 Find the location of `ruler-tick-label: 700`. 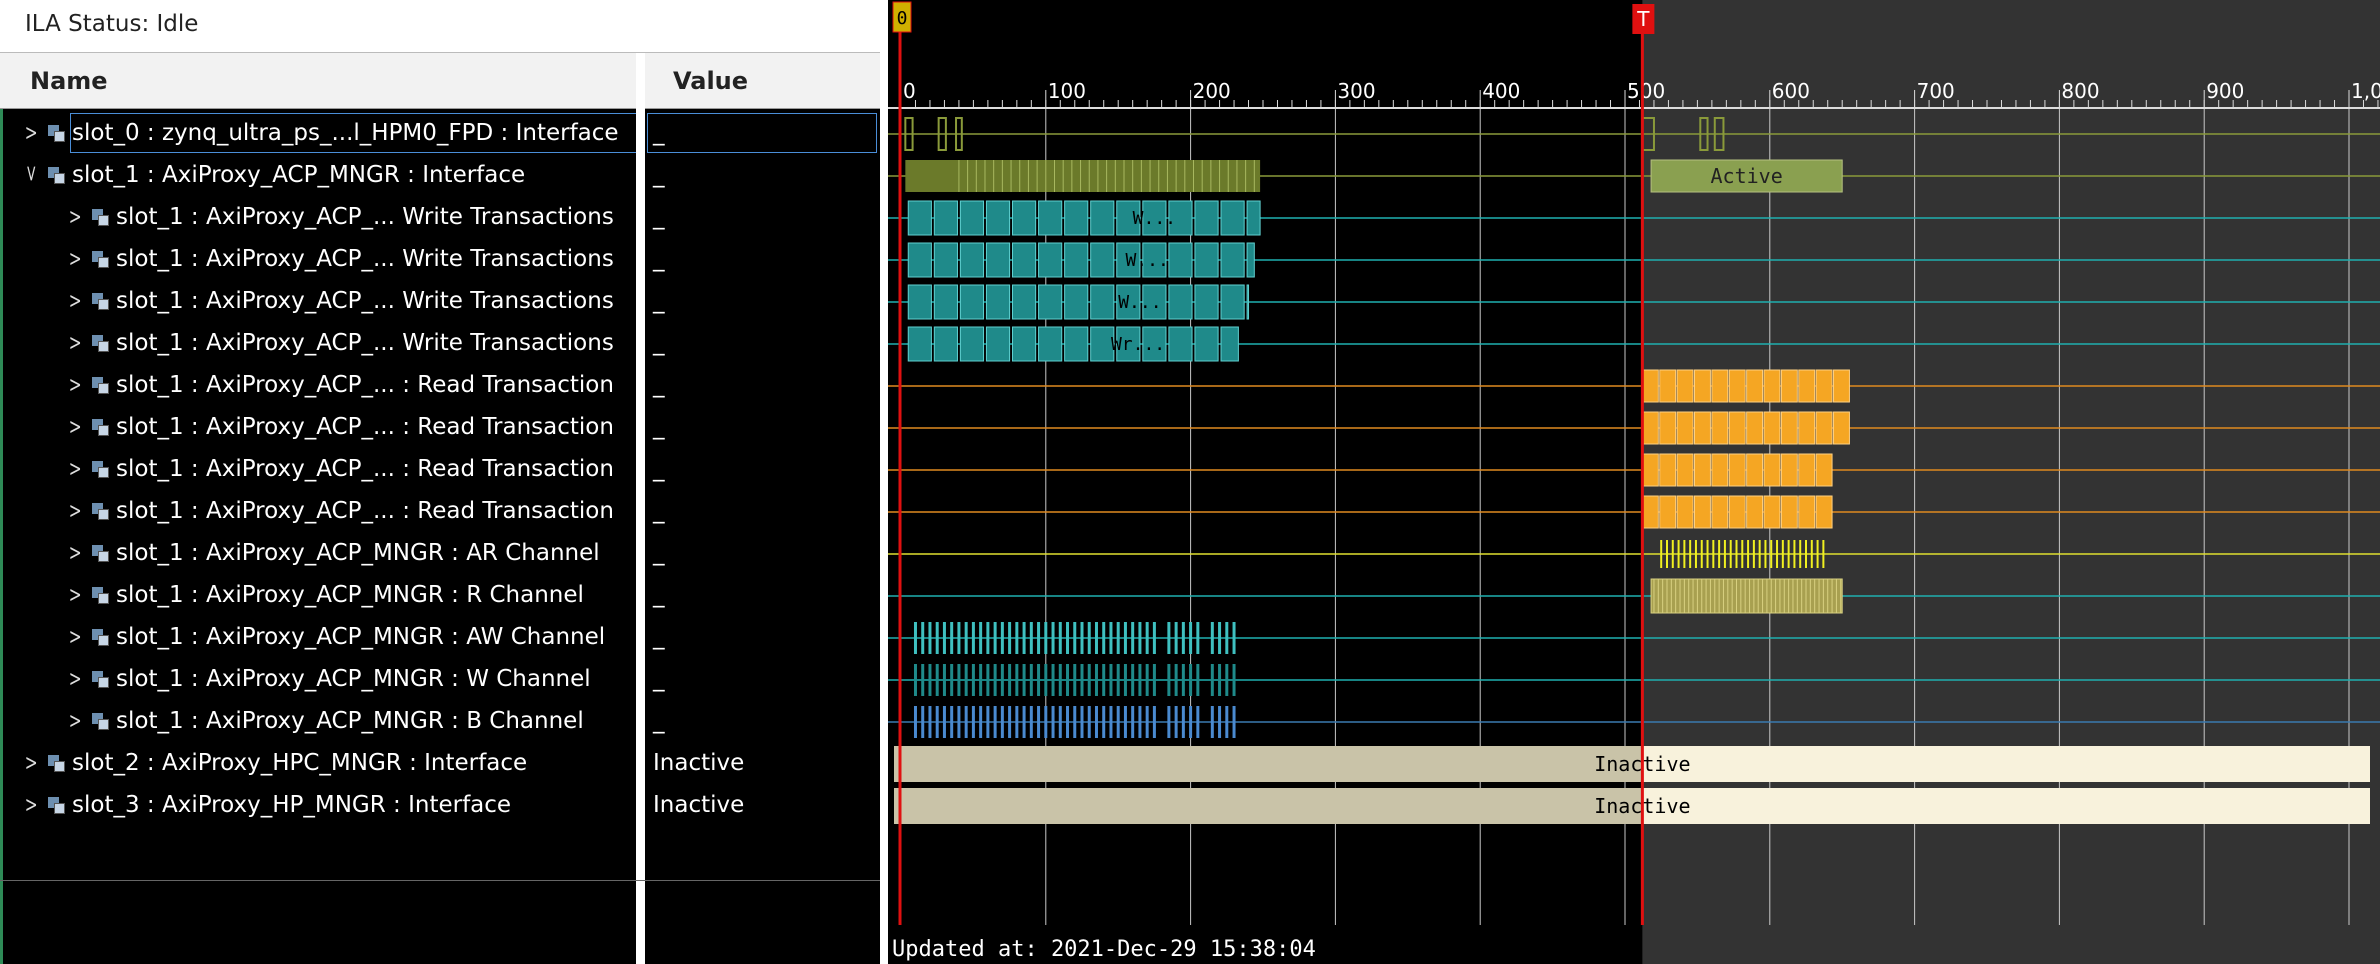

ruler-tick-label: 700 is located at coordinates (1936, 91).